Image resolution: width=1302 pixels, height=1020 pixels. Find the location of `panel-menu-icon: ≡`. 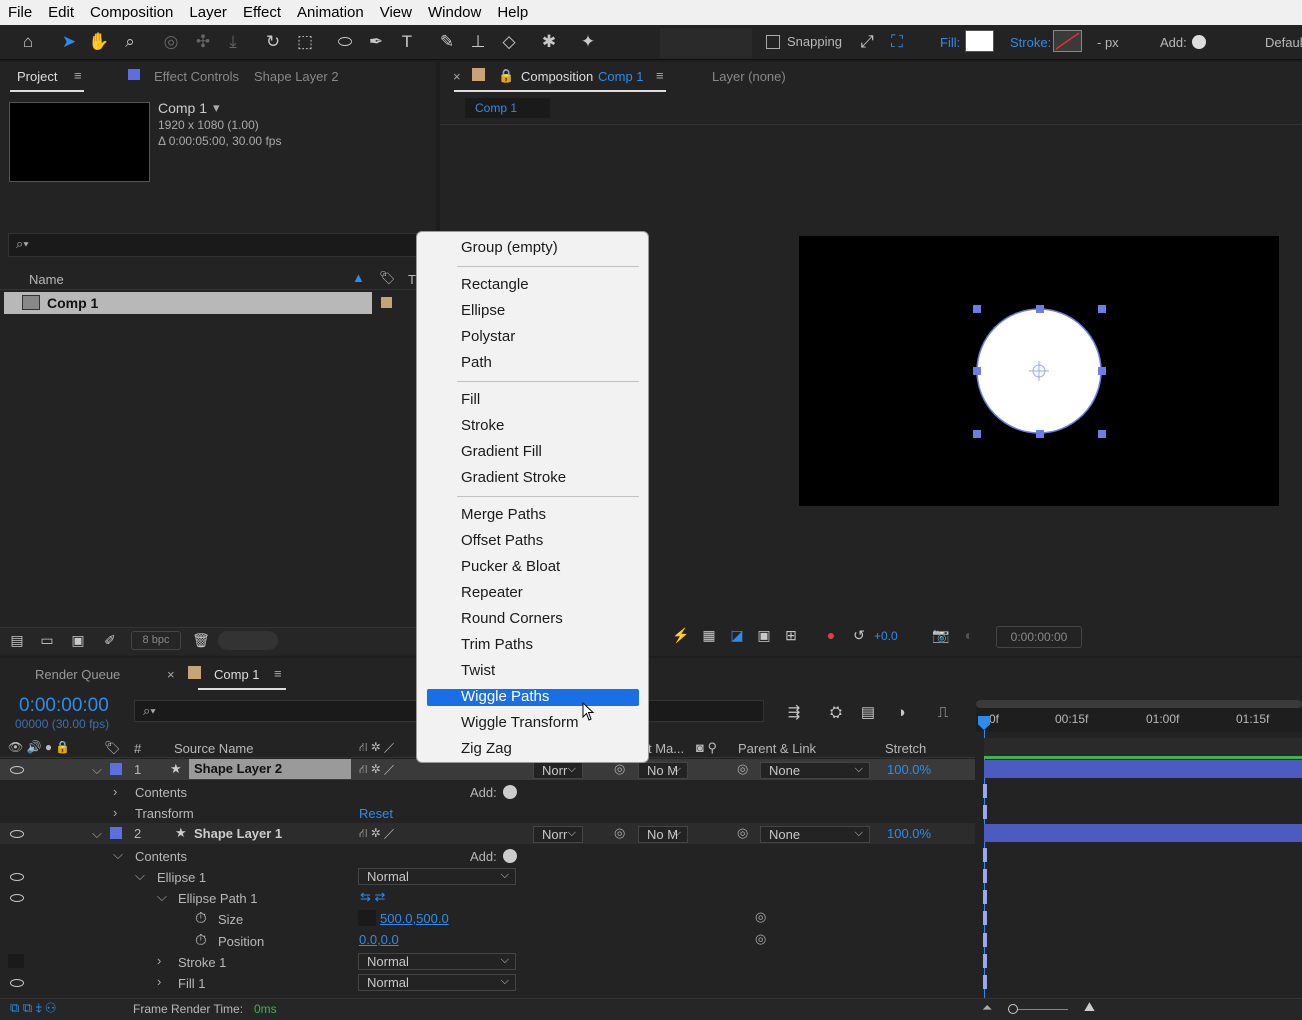

panel-menu-icon: ≡ is located at coordinates (278, 673).